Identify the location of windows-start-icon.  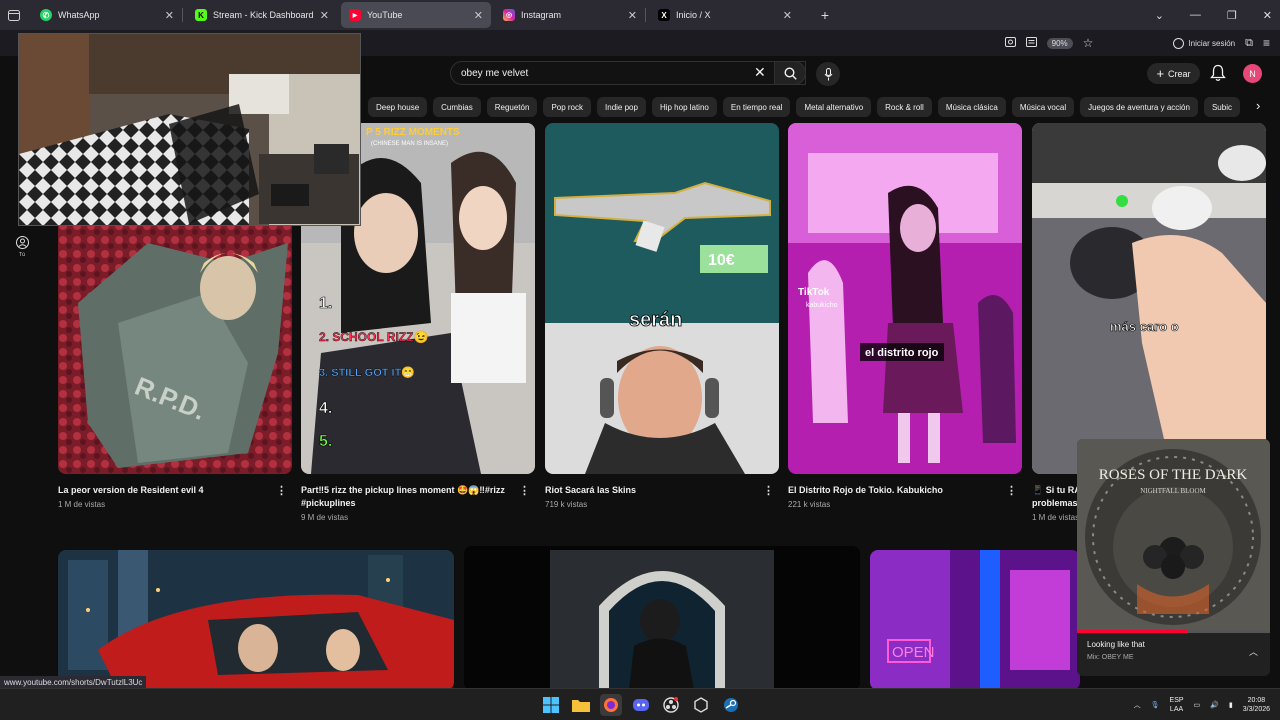
(551, 705).